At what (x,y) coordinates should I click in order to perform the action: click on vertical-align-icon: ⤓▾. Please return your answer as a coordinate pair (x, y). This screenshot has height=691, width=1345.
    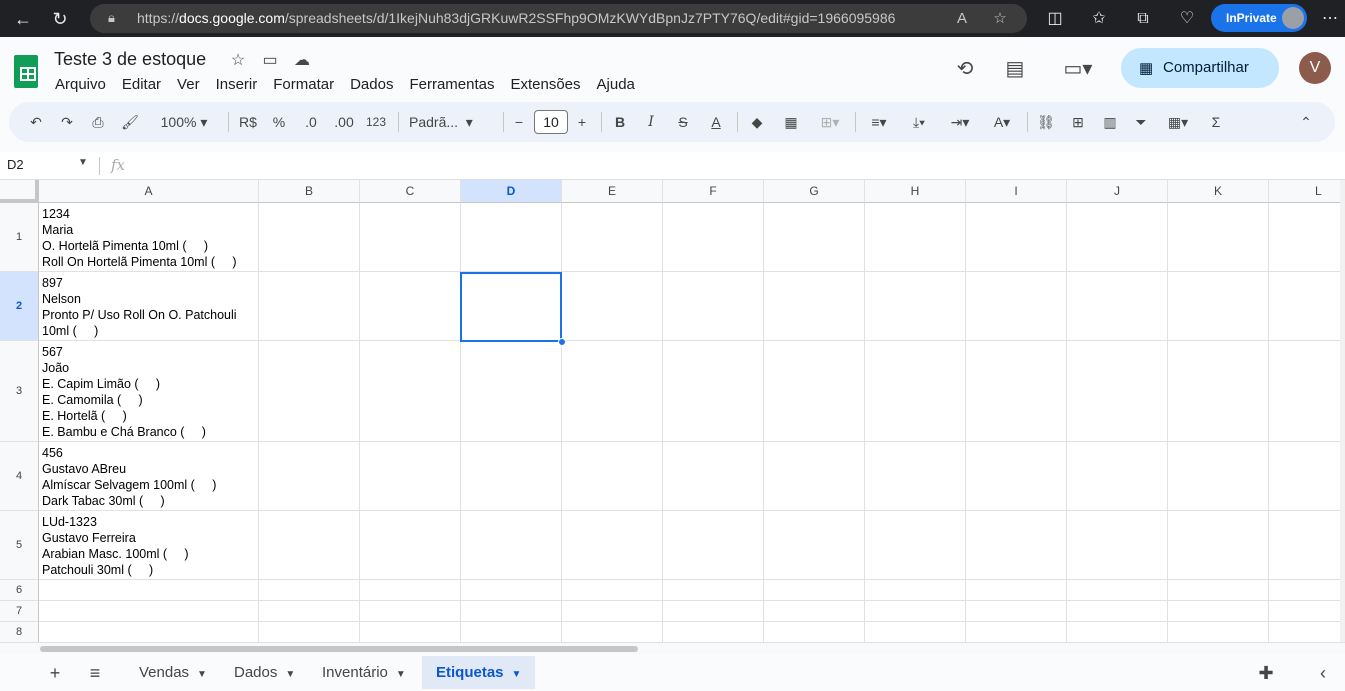
    Looking at the image, I should click on (919, 122).